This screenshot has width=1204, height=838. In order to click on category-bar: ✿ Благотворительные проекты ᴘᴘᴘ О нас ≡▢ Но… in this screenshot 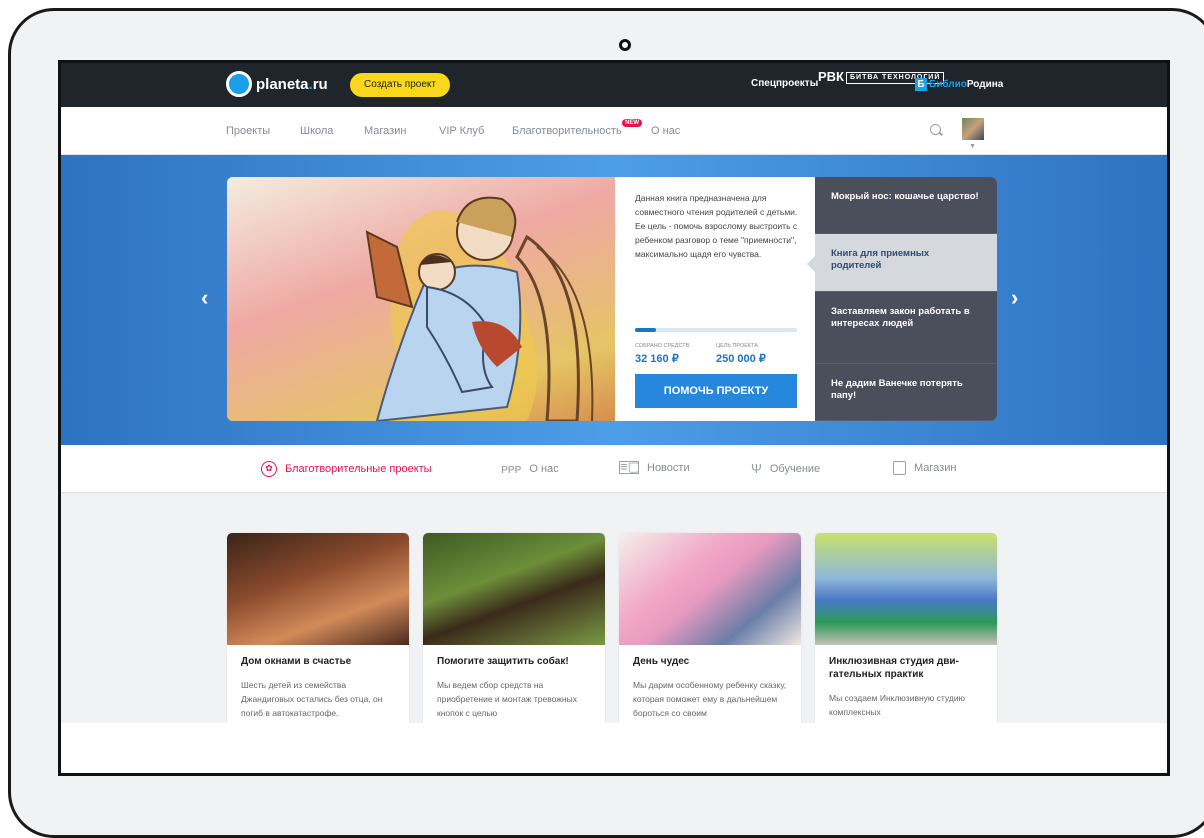, I will do `click(614, 469)`.